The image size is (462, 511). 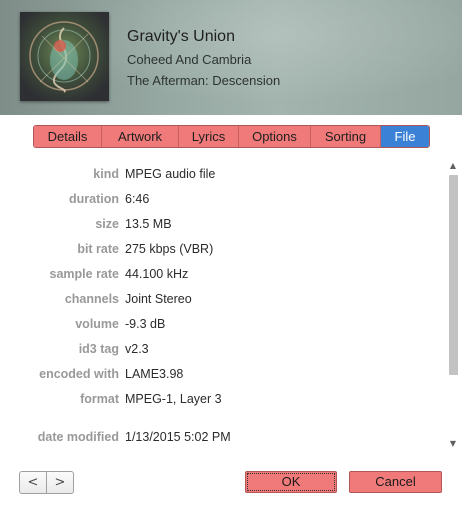 What do you see at coordinates (91, 299) in the screenshot?
I see `info-label: channels` at bounding box center [91, 299].